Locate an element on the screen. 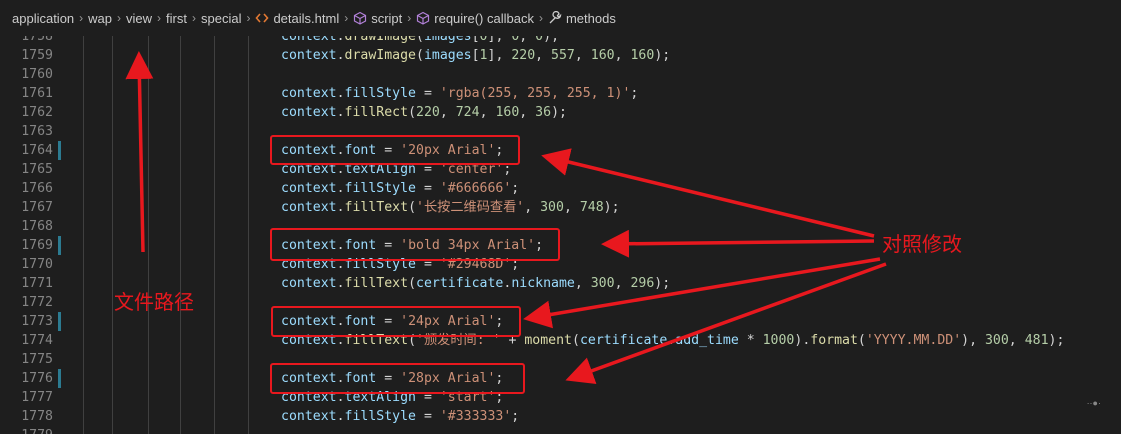  breadcrumb-item-label: application is located at coordinates (43, 18).